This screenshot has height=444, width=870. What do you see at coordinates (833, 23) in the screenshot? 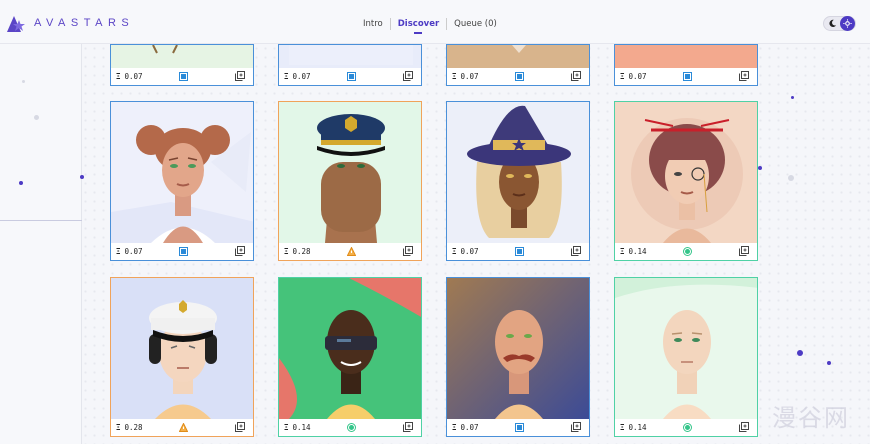
I see `moon-icon` at bounding box center [833, 23].